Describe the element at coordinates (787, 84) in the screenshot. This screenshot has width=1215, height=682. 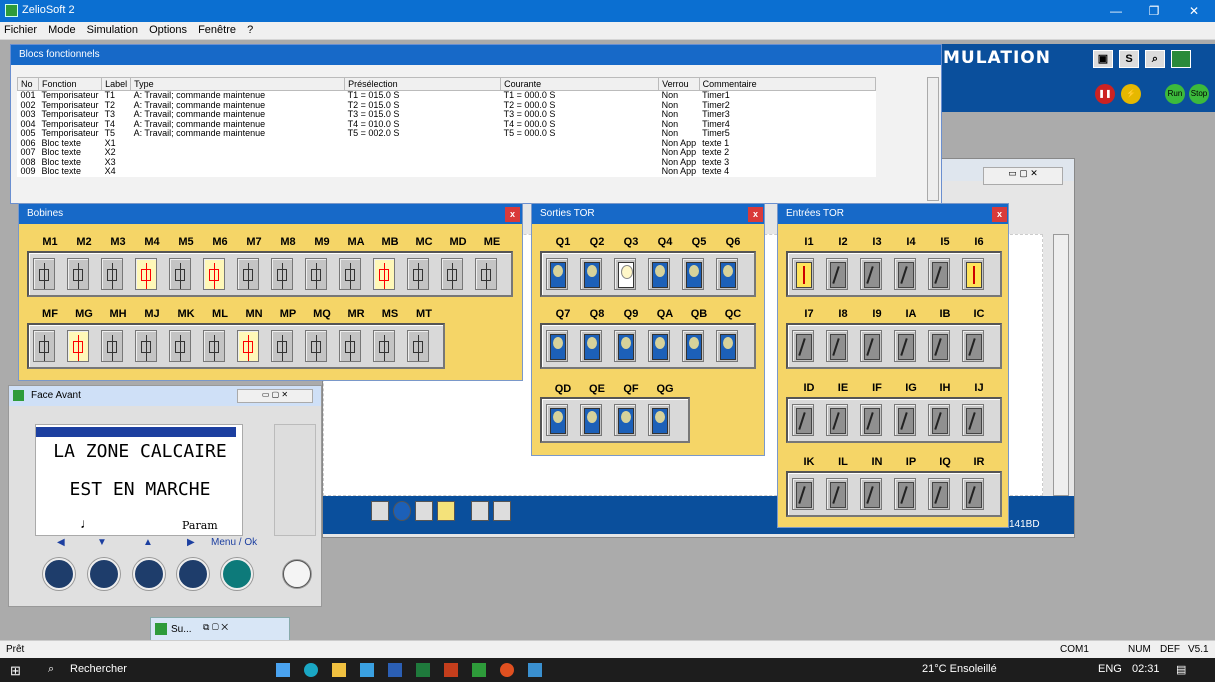
I see `column-header: Commentaire` at that location.